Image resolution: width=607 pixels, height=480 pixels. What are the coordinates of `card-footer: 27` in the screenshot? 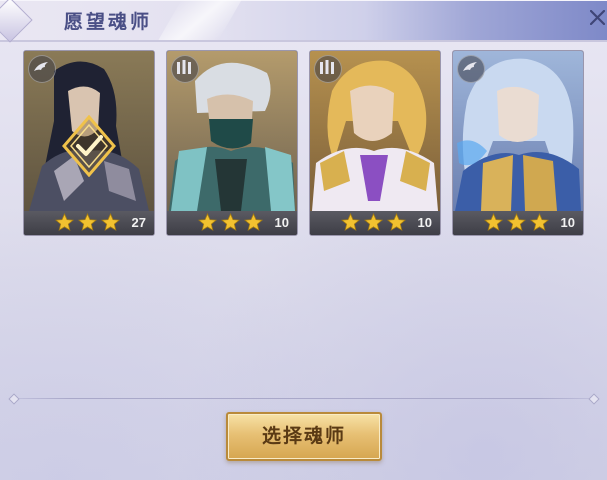 It's located at (89, 223).